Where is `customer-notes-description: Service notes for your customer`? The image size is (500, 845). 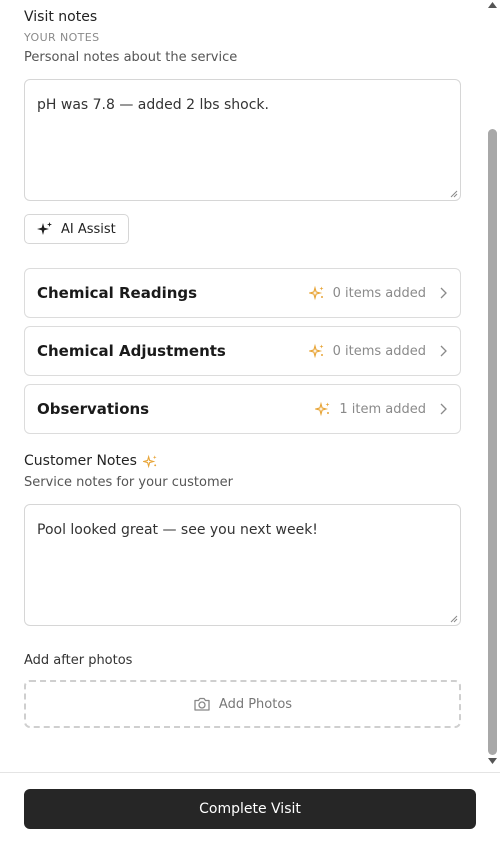
customer-notes-description: Service notes for your customer is located at coordinates (128, 482).